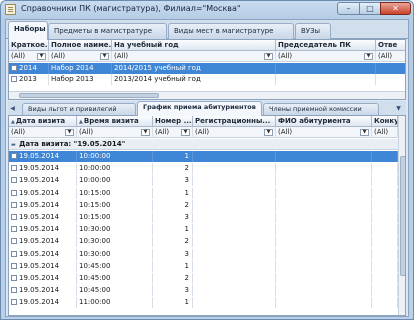  What do you see at coordinates (207, 79) in the screenshot?
I see `table-row: 2013 Набор 2013 2013/2014 учебный год` at bounding box center [207, 79].